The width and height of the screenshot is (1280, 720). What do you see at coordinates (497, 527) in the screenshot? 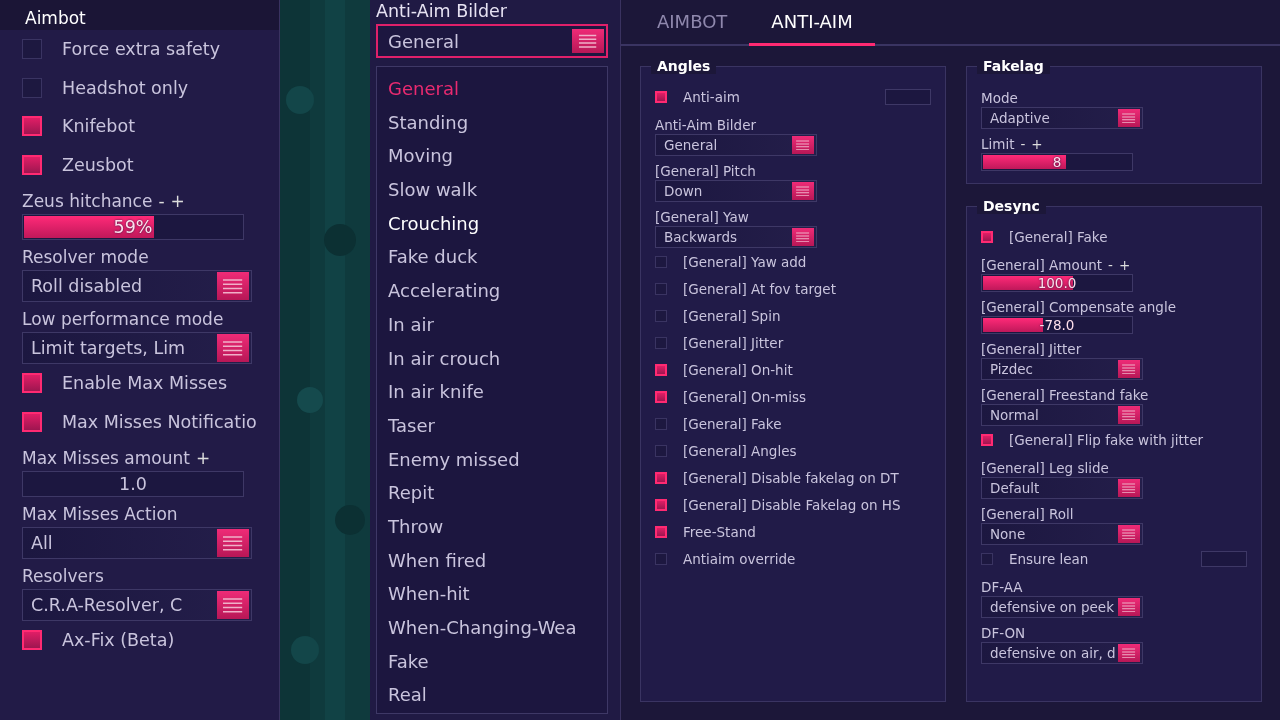
I see `menu-item: Throw` at bounding box center [497, 527].